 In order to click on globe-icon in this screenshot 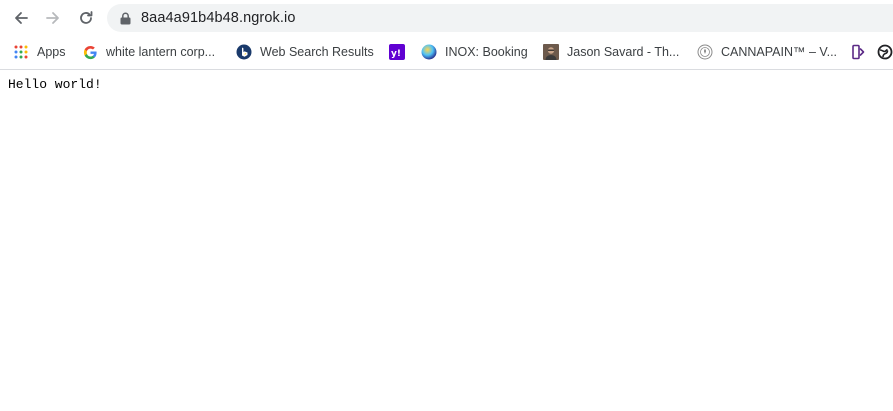, I will do `click(885, 52)`.